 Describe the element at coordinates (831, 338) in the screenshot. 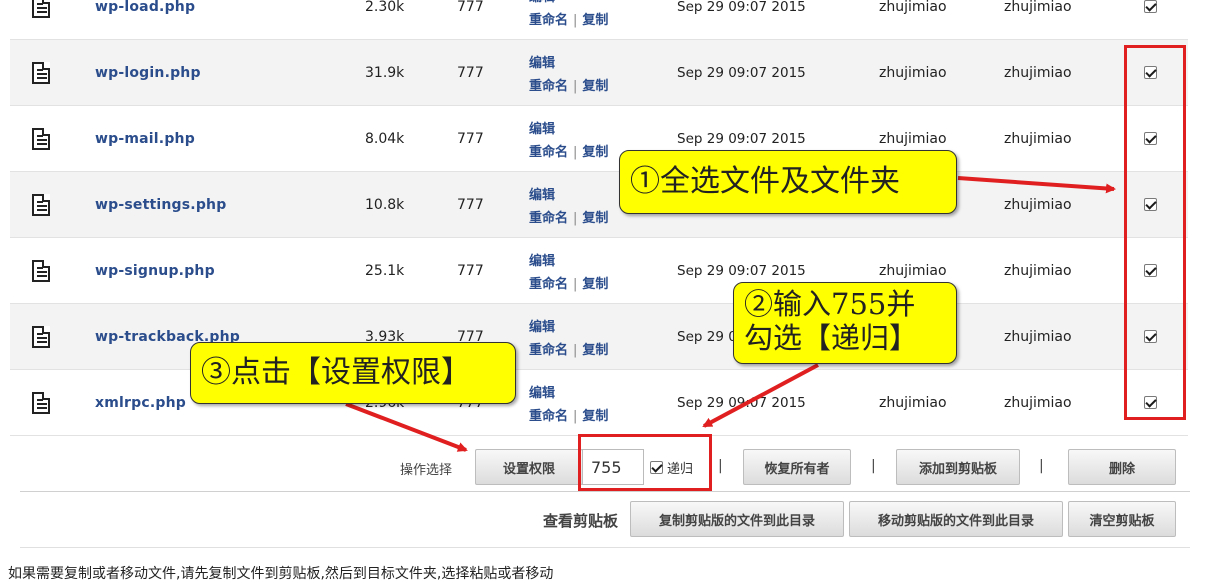

I see `annotation-step2-line2: 勾选【递归】` at that location.